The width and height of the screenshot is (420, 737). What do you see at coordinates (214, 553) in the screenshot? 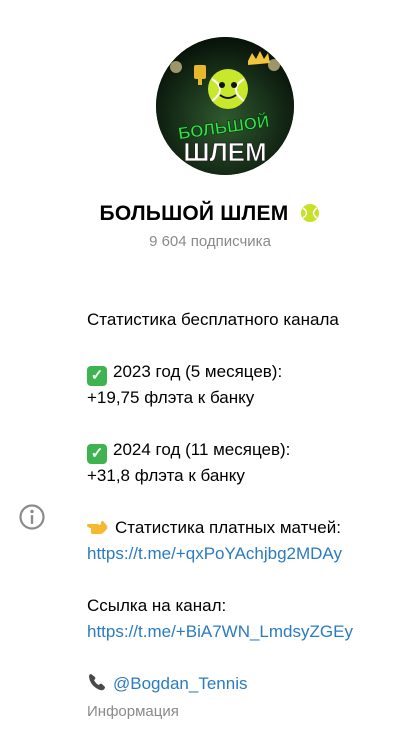
I see `paid-stats-link: https://t.me/+qxPoYAchjbg2MDAy` at bounding box center [214, 553].